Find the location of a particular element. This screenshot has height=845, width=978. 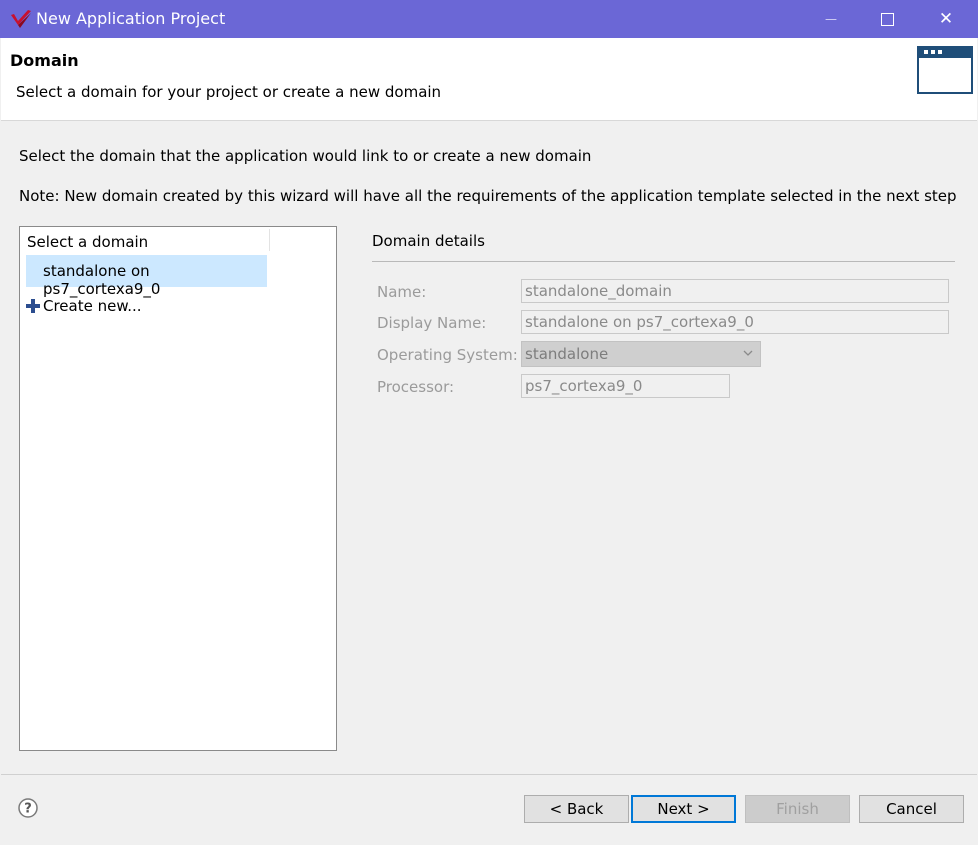

domain-item-standalone: standalone on ps7_cortexa9_0 is located at coordinates (146, 276).